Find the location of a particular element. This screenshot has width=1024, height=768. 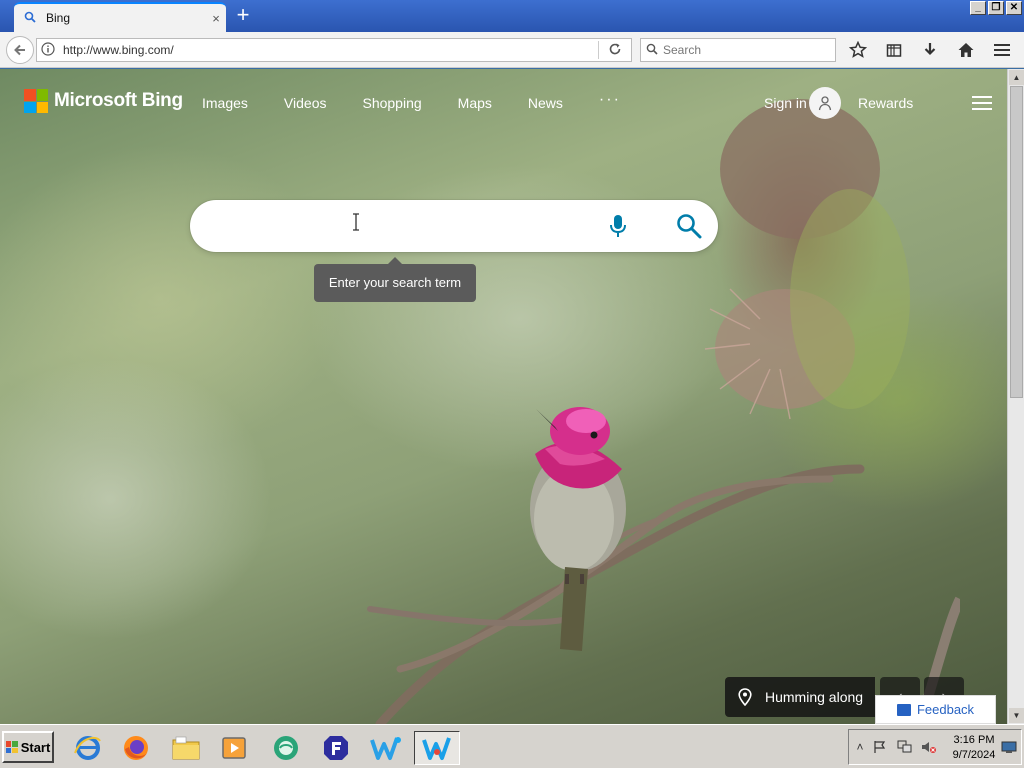

scope-nav: Images Videos Shopping Maps News ··· is located at coordinates (429, 101).